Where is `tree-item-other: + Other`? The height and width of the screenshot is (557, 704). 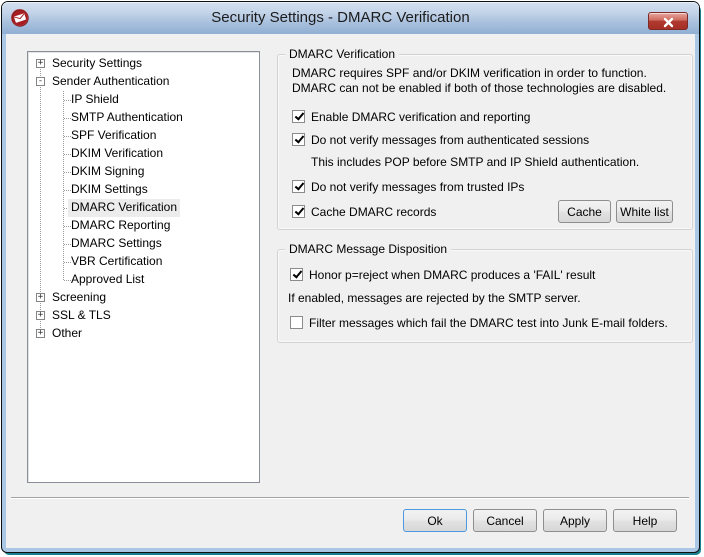
tree-item-other: + Other is located at coordinates (142, 334).